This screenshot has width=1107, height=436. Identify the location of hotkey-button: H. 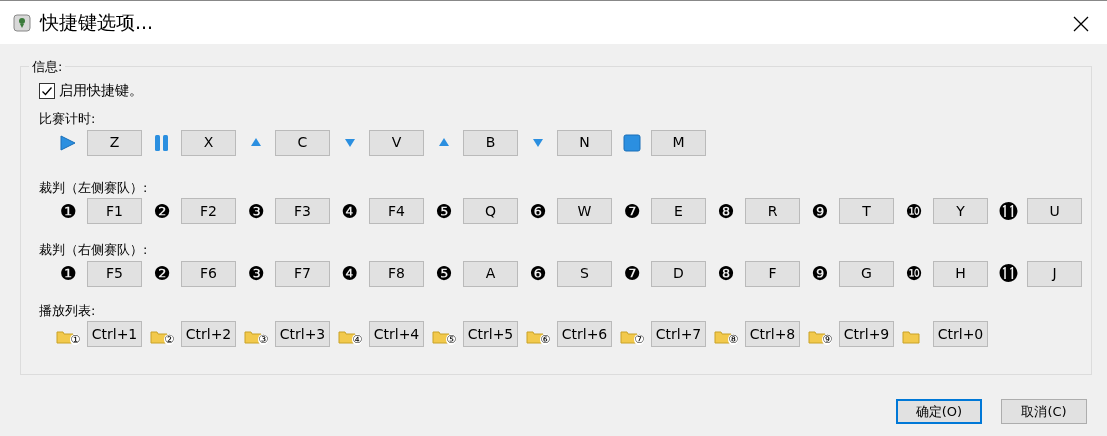
(960, 273).